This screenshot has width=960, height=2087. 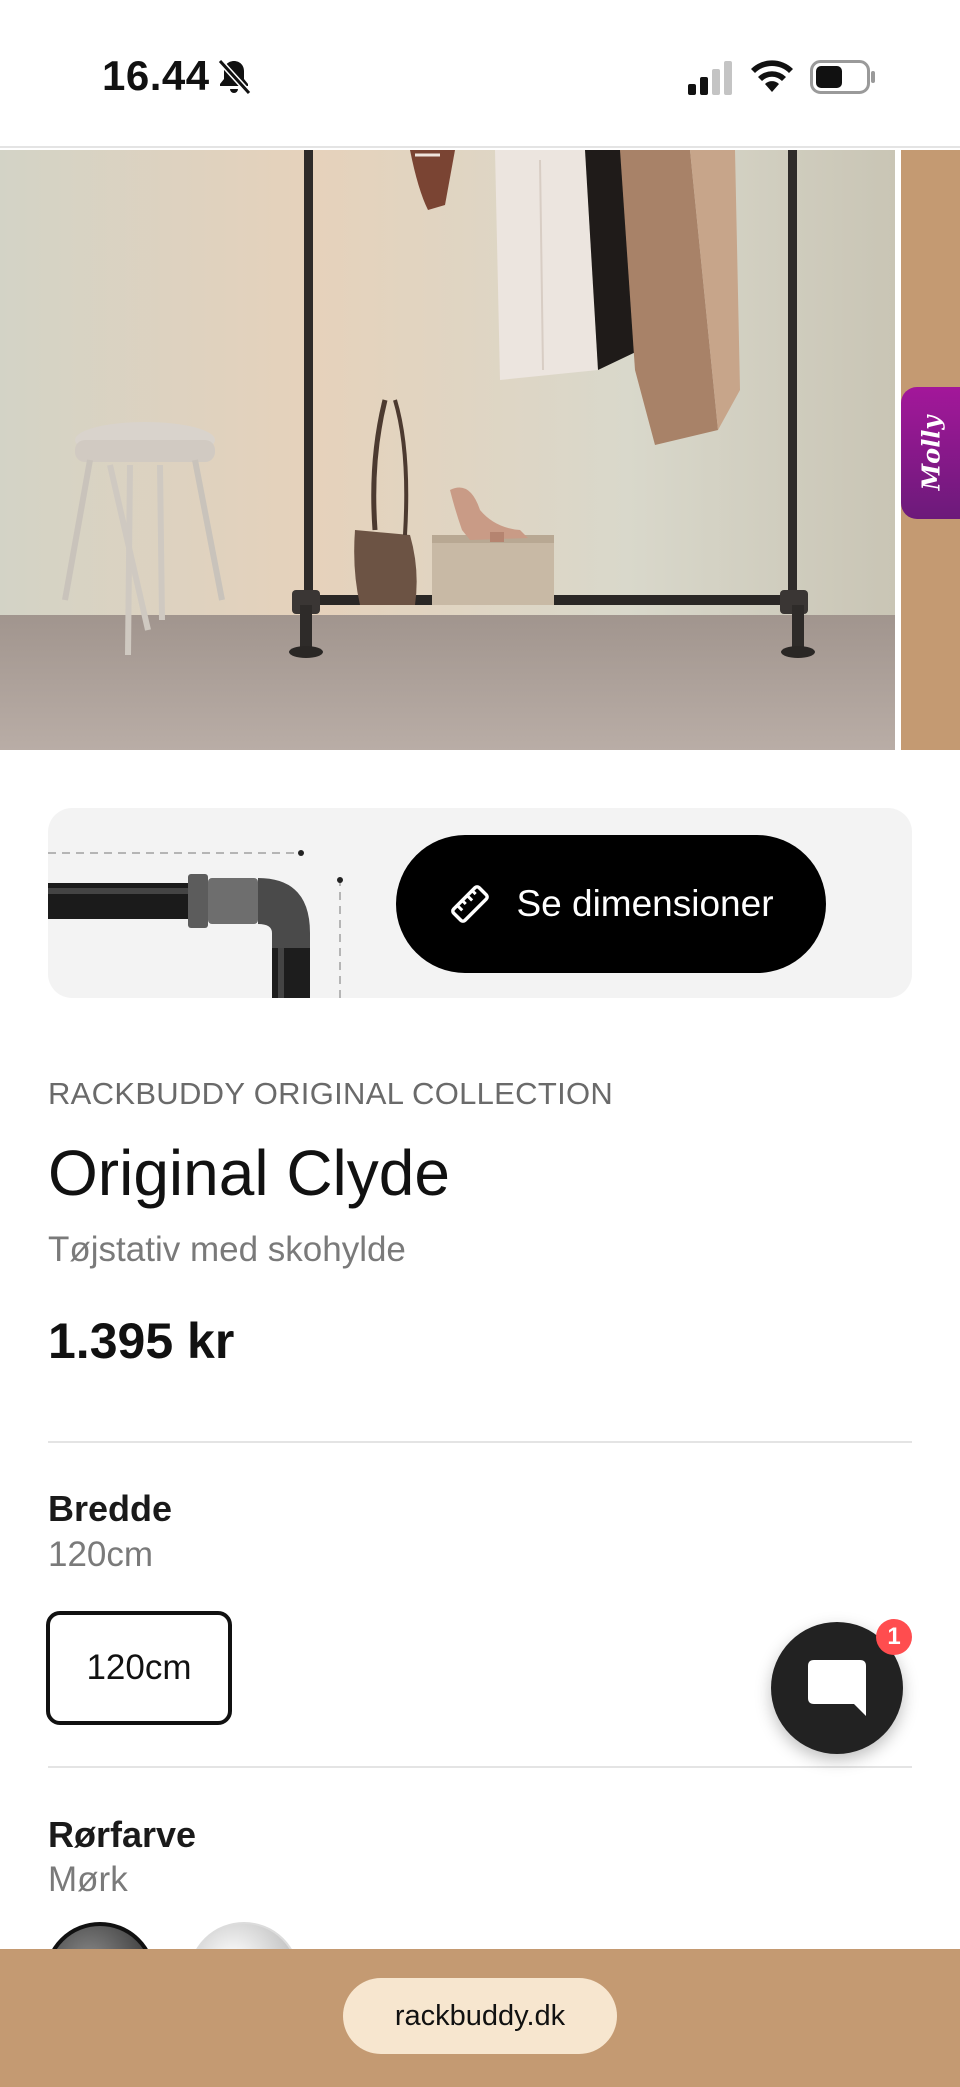 What do you see at coordinates (141, 1341) in the screenshot?
I see `product-price: 1.395 kr` at bounding box center [141, 1341].